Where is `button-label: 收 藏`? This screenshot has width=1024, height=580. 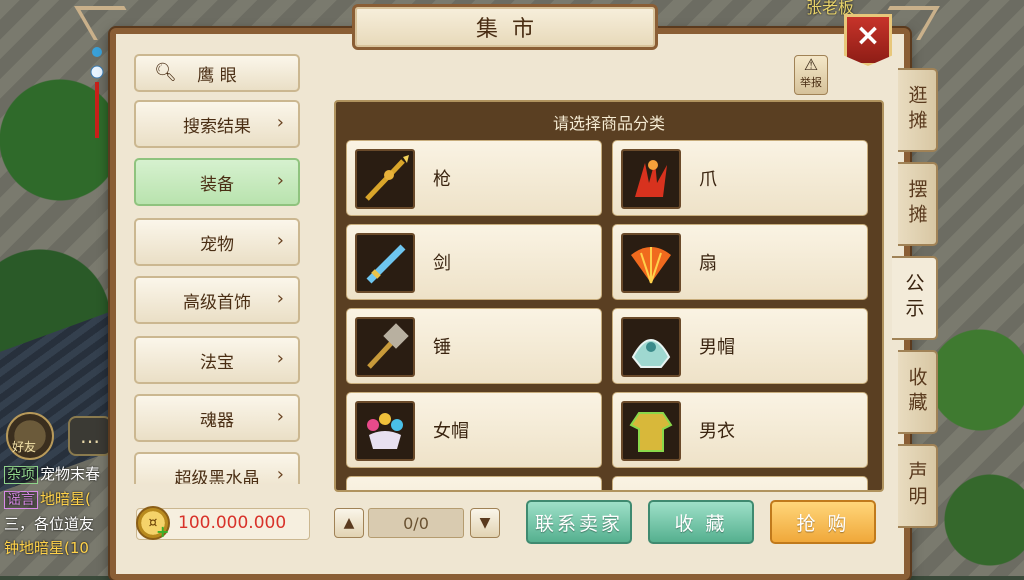 button-label: 收 藏 is located at coordinates (701, 523).